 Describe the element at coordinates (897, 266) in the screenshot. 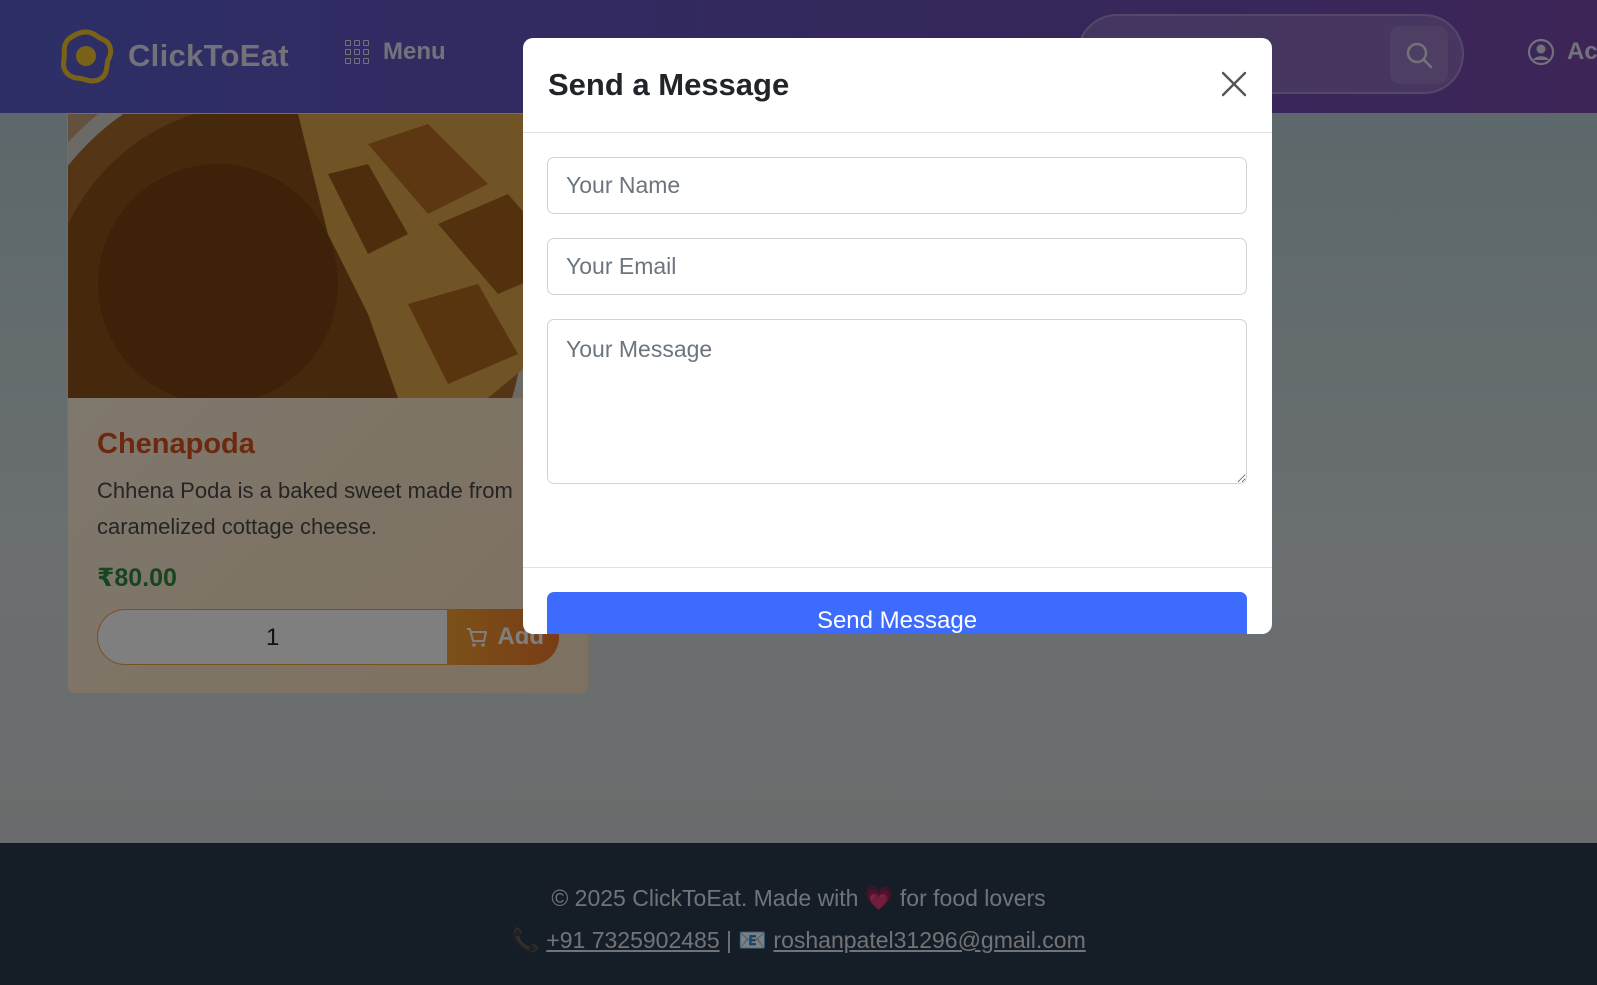

I see `email-input` at that location.